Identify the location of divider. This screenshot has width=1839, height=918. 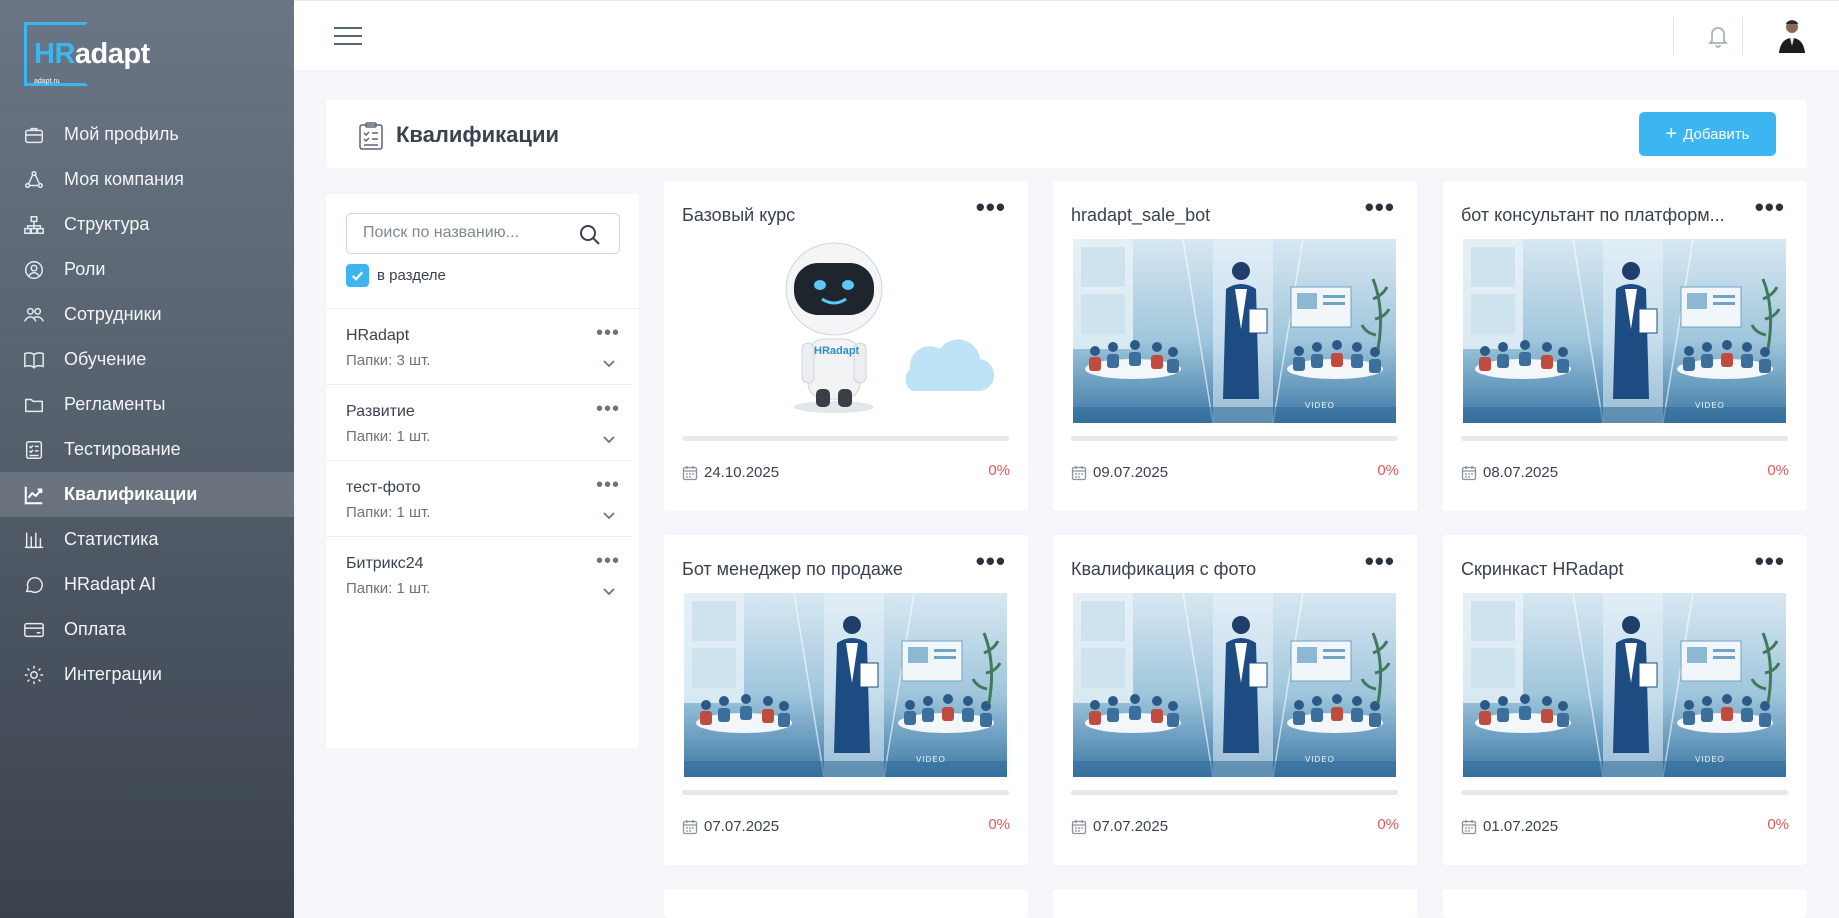
(1742, 36).